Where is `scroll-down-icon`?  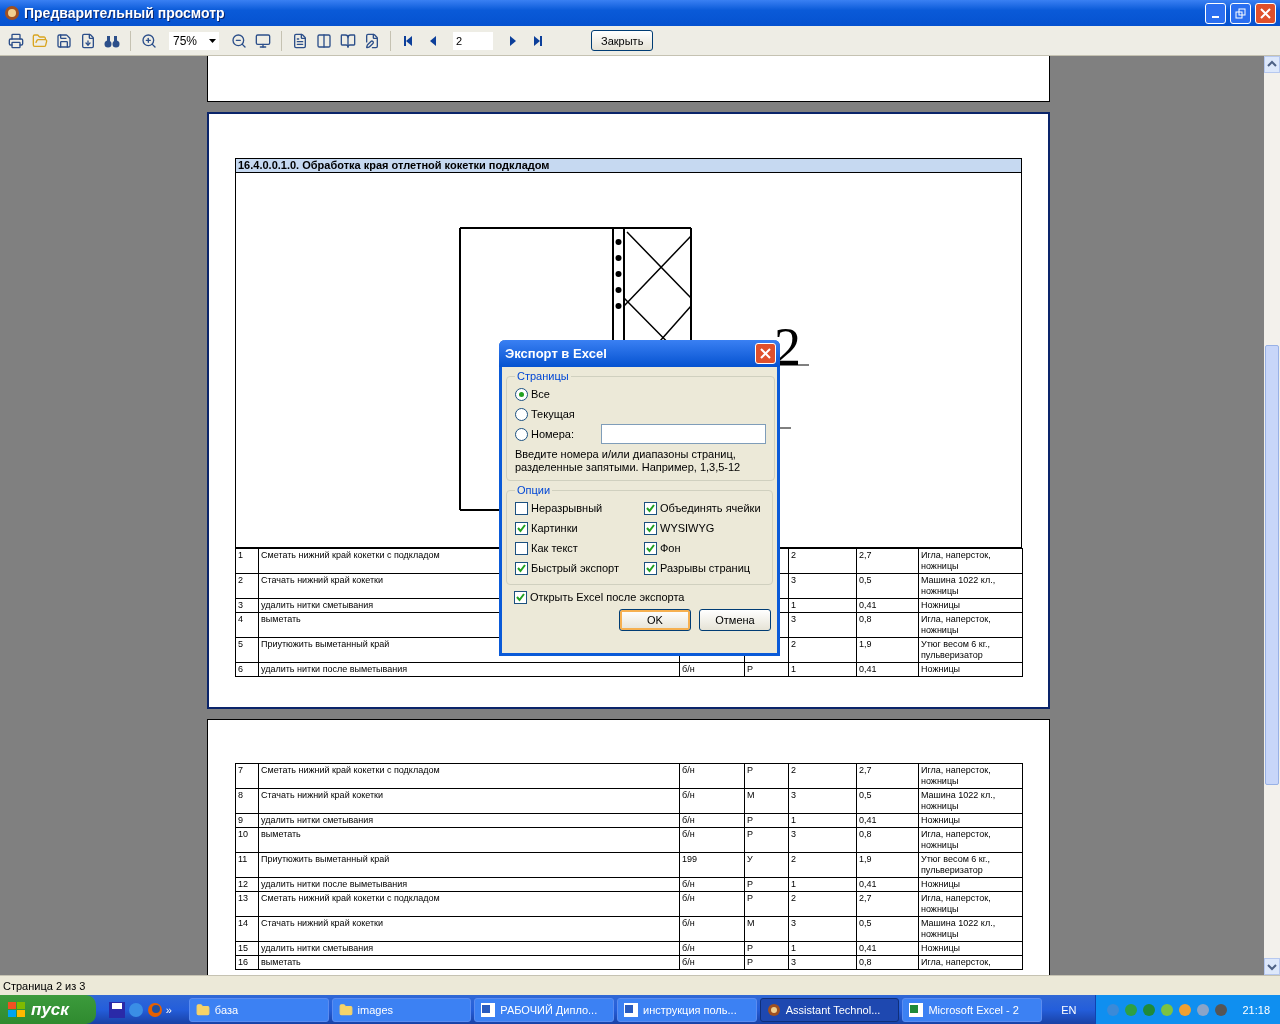 scroll-down-icon is located at coordinates (1272, 966).